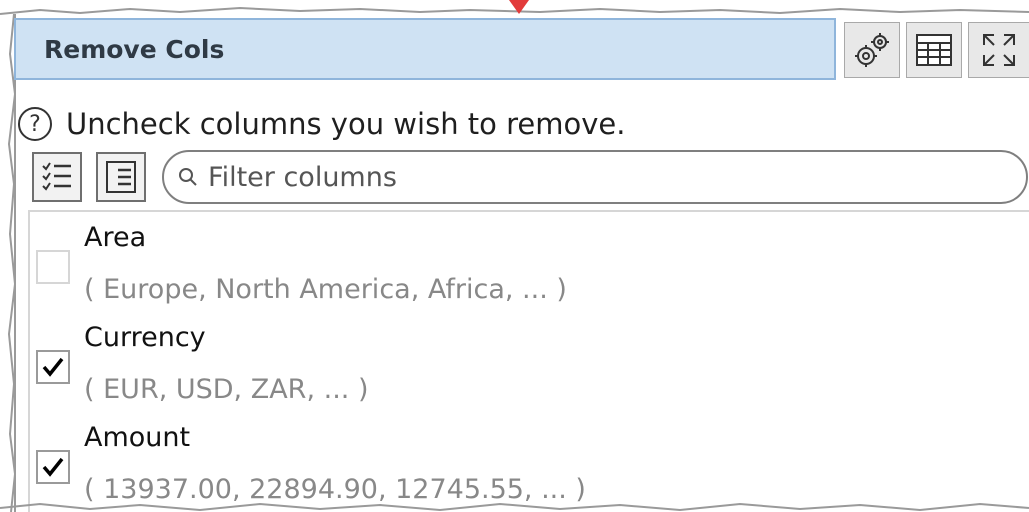 Image resolution: width=1029 pixels, height=512 pixels. What do you see at coordinates (115, 237) in the screenshot?
I see `column-name: Area` at bounding box center [115, 237].